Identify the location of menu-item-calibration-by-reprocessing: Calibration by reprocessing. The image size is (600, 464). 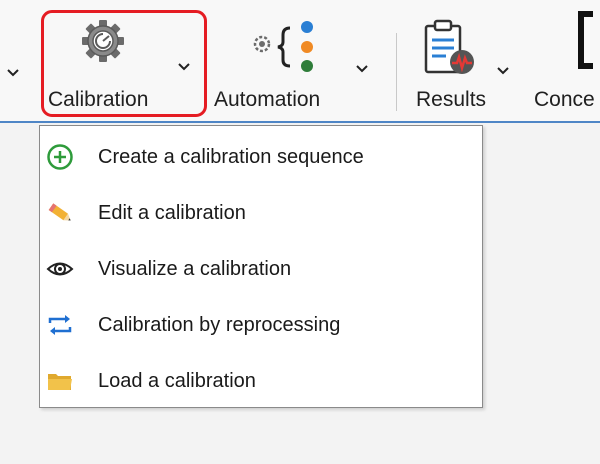
(261, 325).